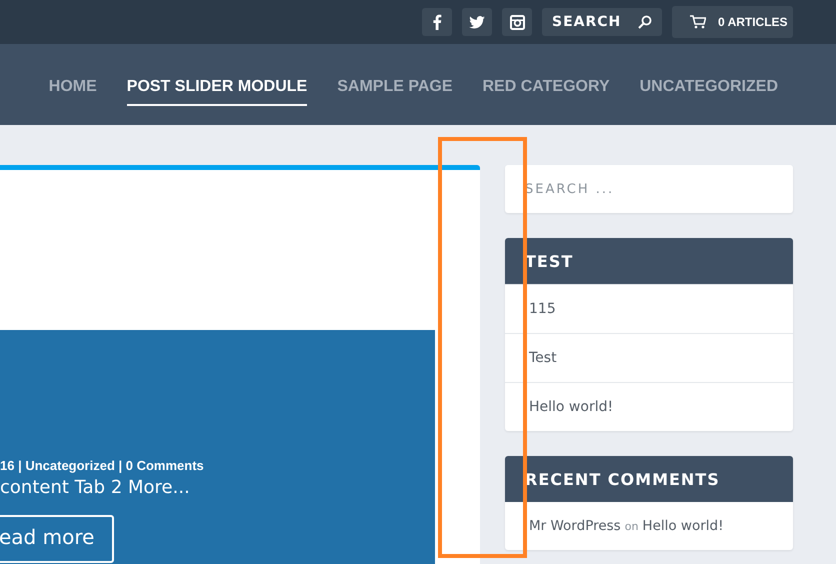  I want to click on widget-link: 115, so click(649, 308).